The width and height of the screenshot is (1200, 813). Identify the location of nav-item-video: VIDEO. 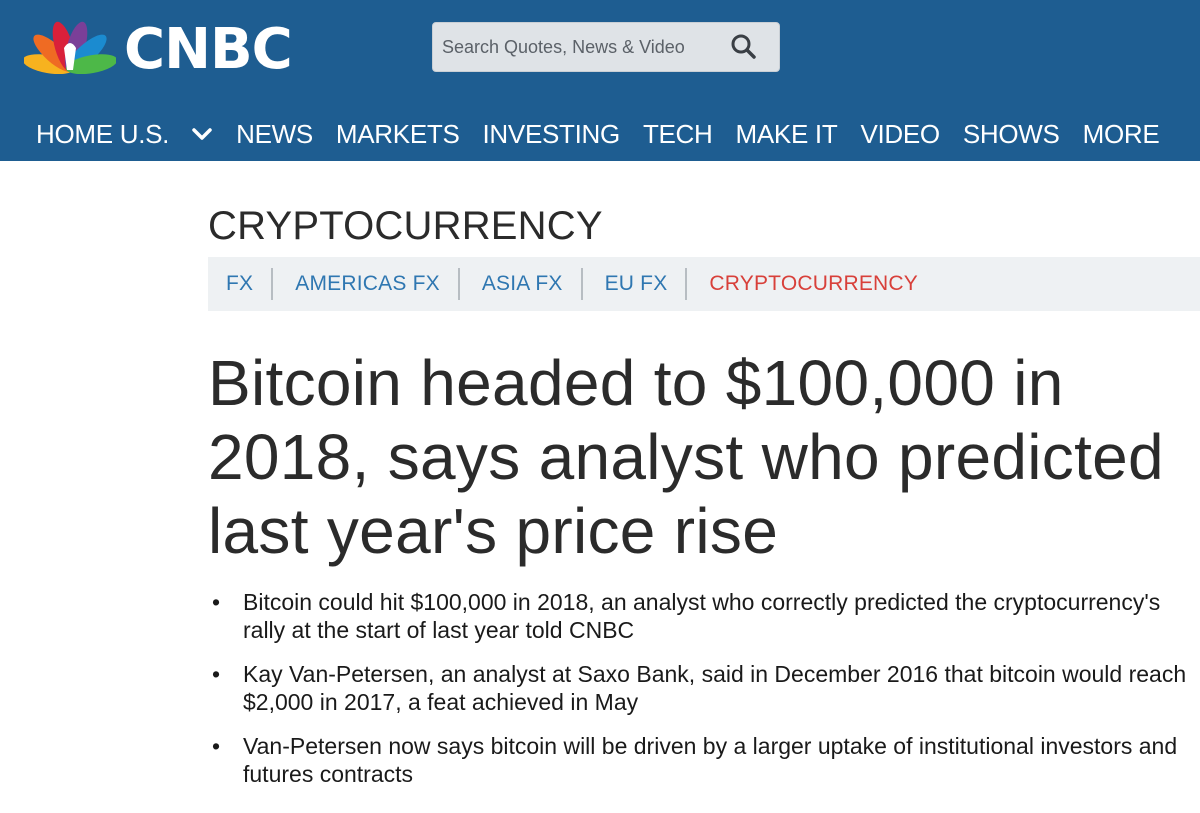
(900, 134).